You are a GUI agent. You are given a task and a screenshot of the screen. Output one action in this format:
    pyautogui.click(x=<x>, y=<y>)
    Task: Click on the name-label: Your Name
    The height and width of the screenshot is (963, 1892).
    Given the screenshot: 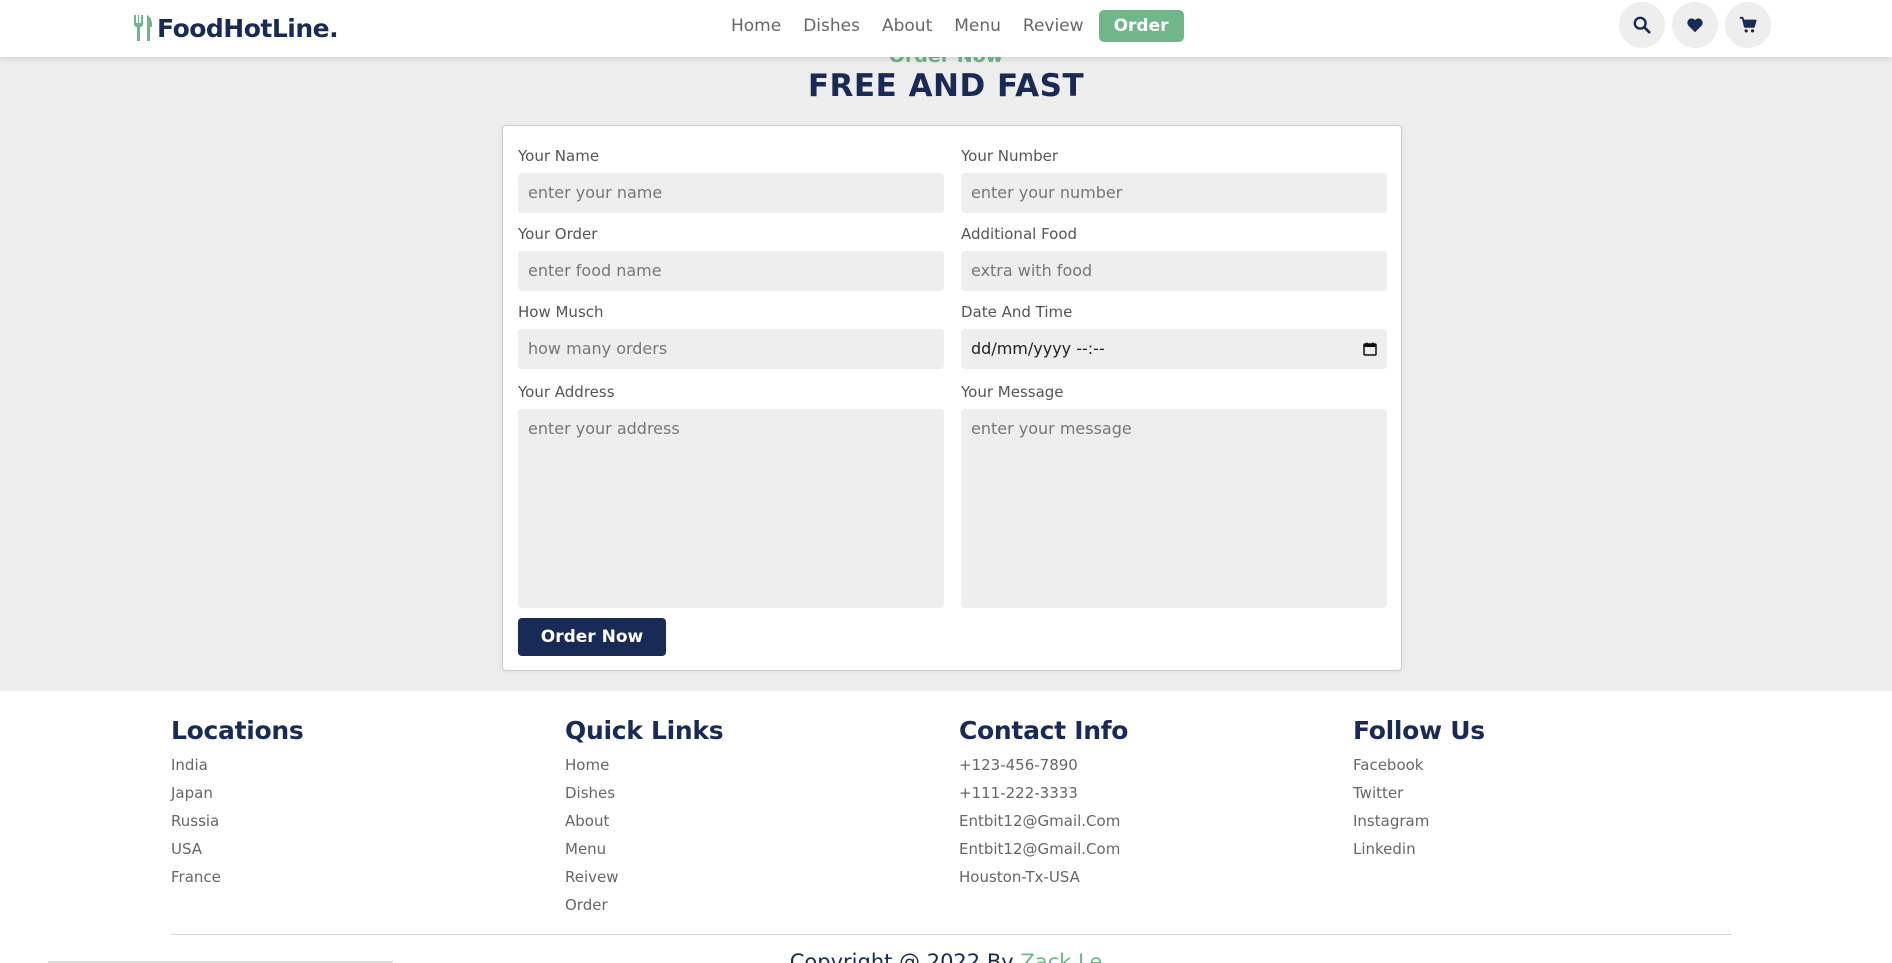 What is the action you would take?
    pyautogui.click(x=559, y=156)
    